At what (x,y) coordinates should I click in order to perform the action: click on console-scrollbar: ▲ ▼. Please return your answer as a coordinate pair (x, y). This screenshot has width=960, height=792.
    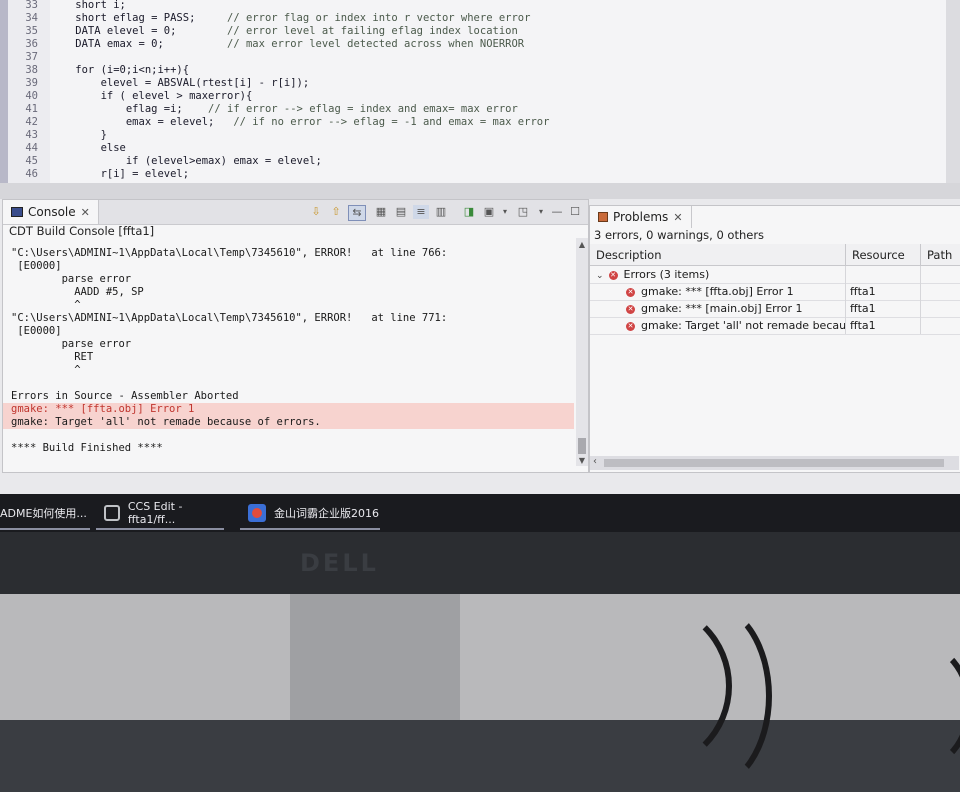
    Looking at the image, I should click on (582, 352).